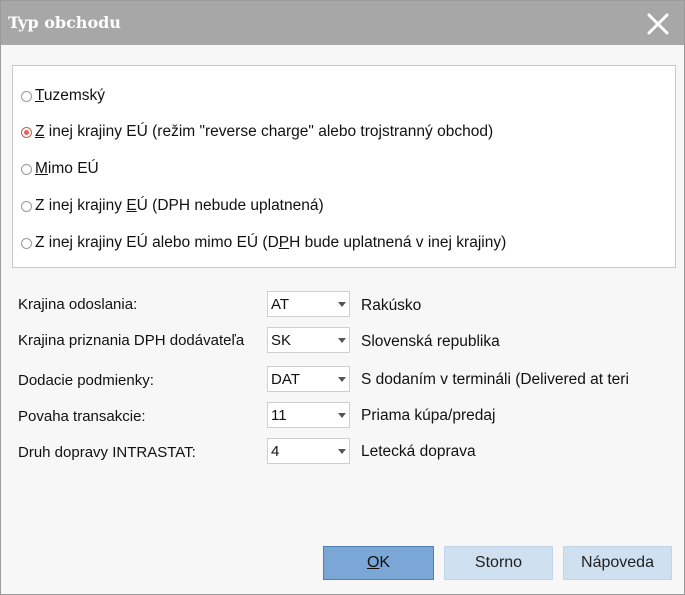 This screenshot has height=595, width=685. What do you see at coordinates (418, 451) in the screenshot?
I see `field-description-druh-dopravy-intrastat: Letecká doprava` at bounding box center [418, 451].